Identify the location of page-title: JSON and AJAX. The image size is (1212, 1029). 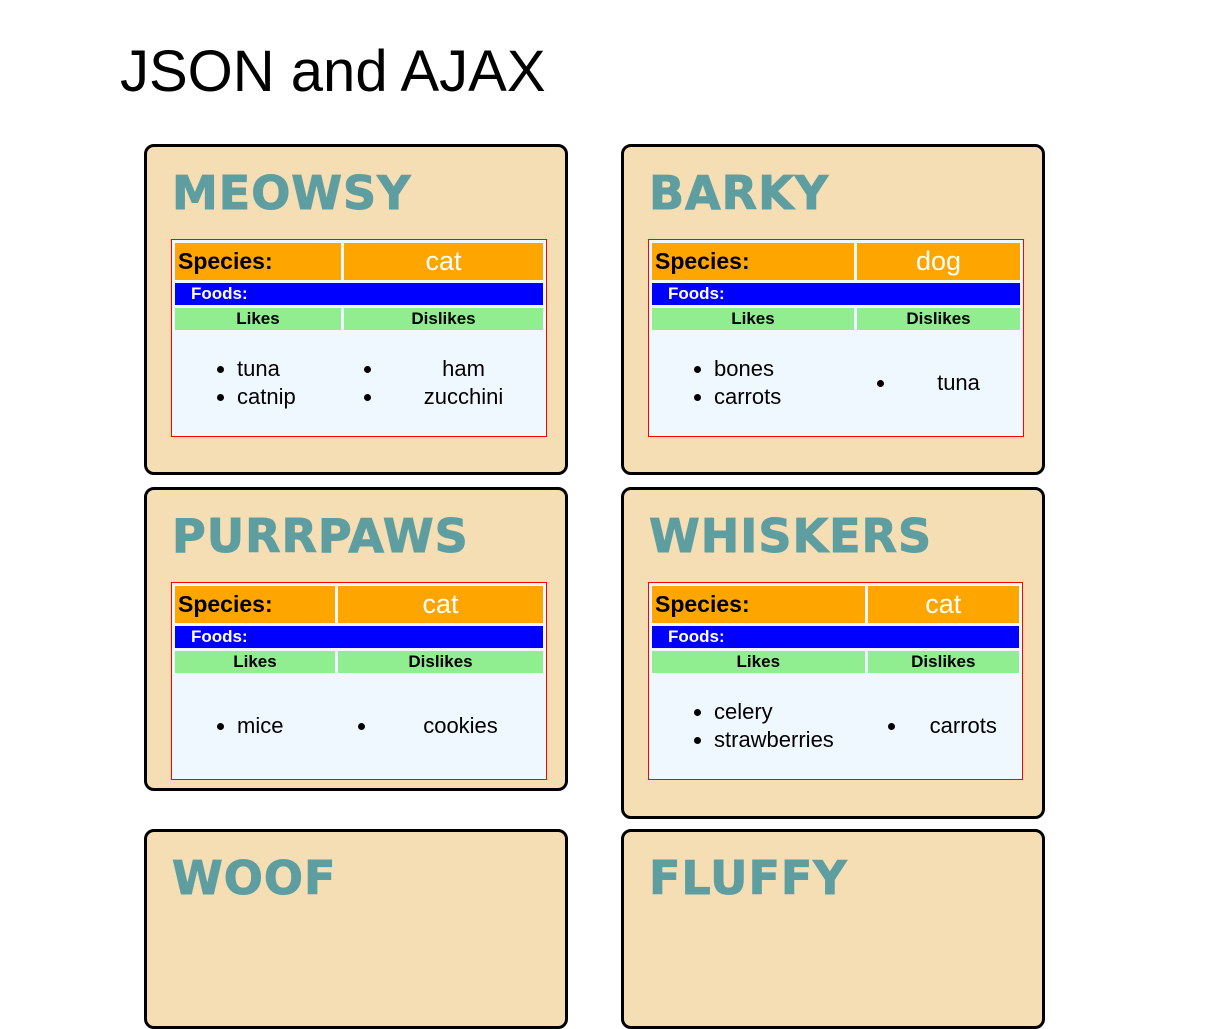
(333, 71).